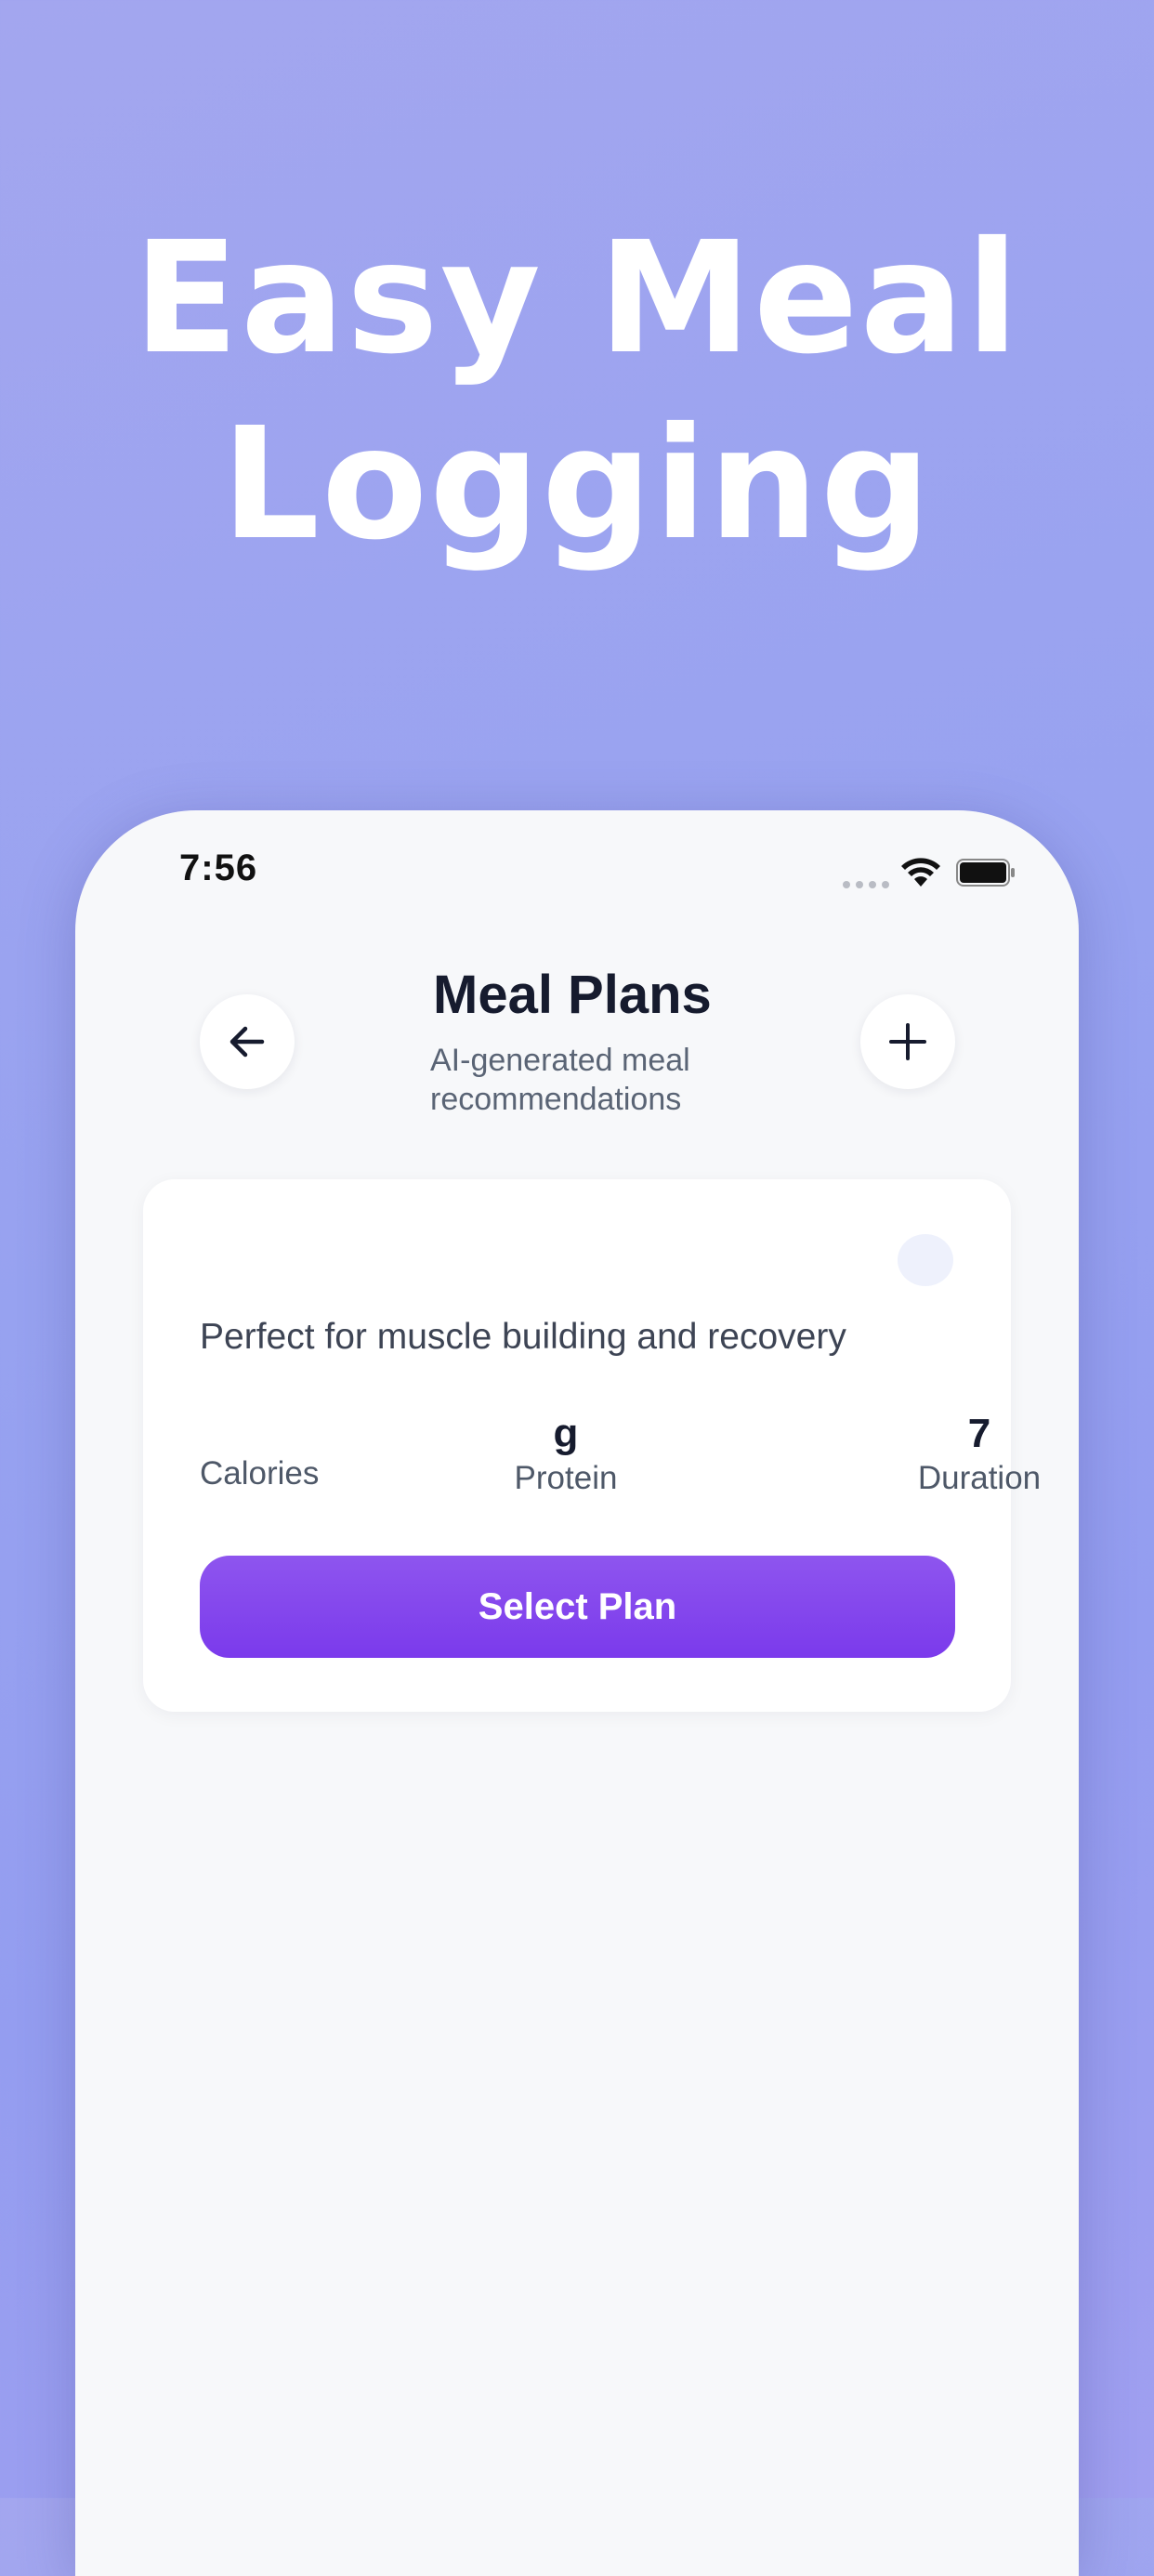  I want to click on calories-label: Calories, so click(260, 1473).